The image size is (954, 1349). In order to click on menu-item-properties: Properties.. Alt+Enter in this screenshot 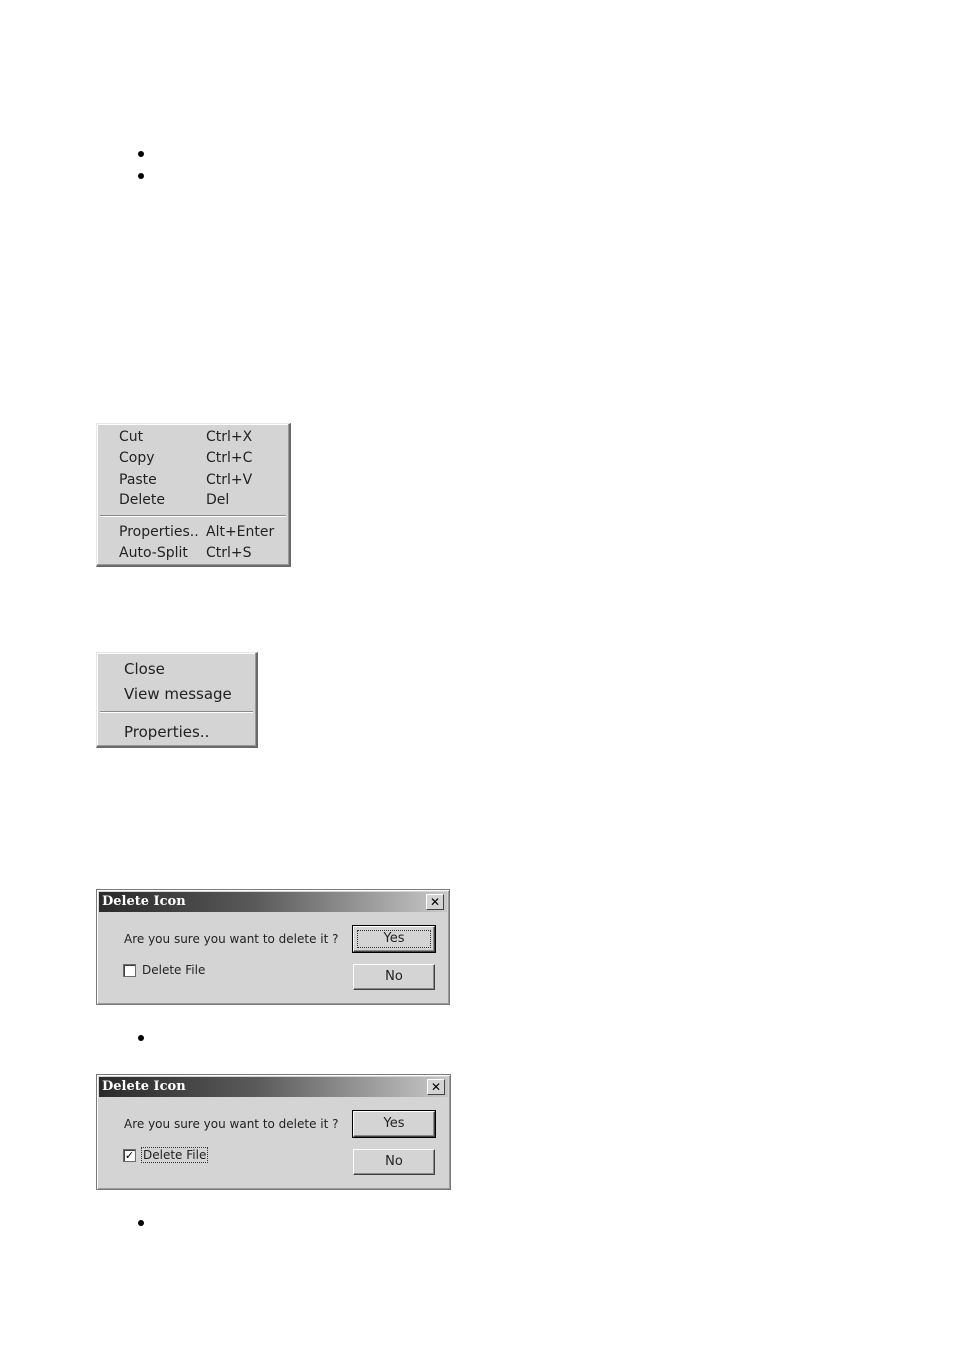, I will do `click(193, 532)`.